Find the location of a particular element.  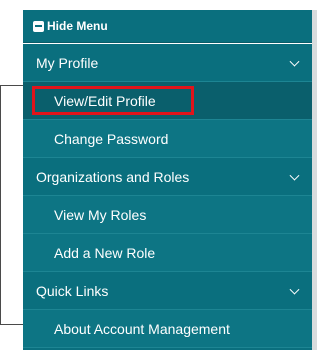

menu-item-label: About Account Management is located at coordinates (142, 328).